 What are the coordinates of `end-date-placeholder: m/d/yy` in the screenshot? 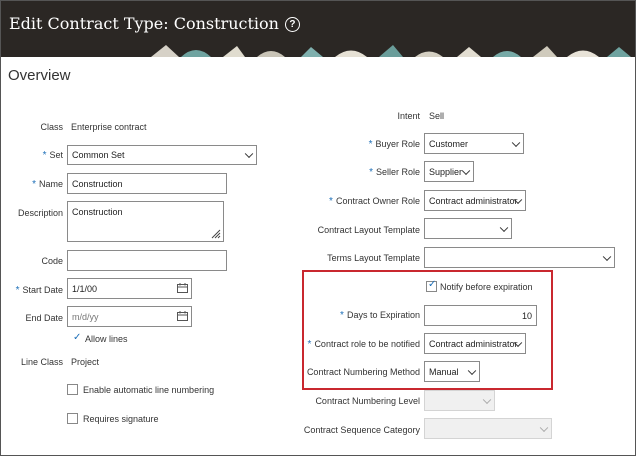 It's located at (85, 316).